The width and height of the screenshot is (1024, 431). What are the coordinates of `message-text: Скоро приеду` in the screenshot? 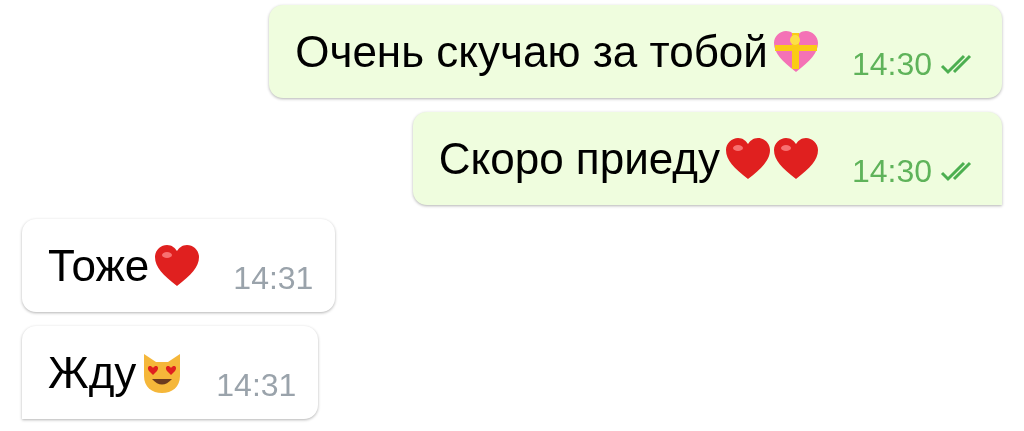 It's located at (579, 158).